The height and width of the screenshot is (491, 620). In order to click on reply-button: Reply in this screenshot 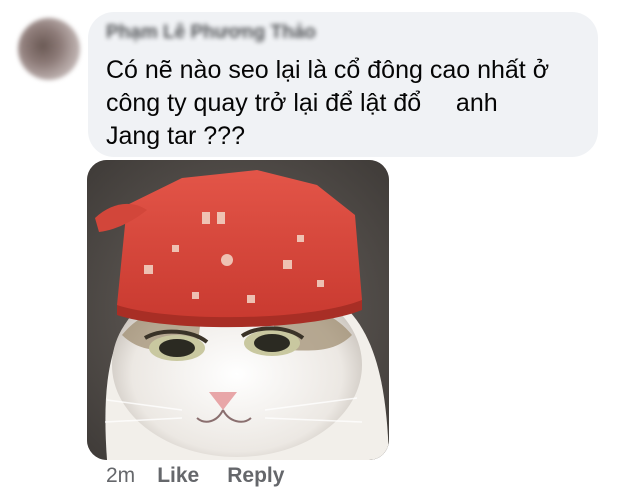, I will do `click(255, 476)`.